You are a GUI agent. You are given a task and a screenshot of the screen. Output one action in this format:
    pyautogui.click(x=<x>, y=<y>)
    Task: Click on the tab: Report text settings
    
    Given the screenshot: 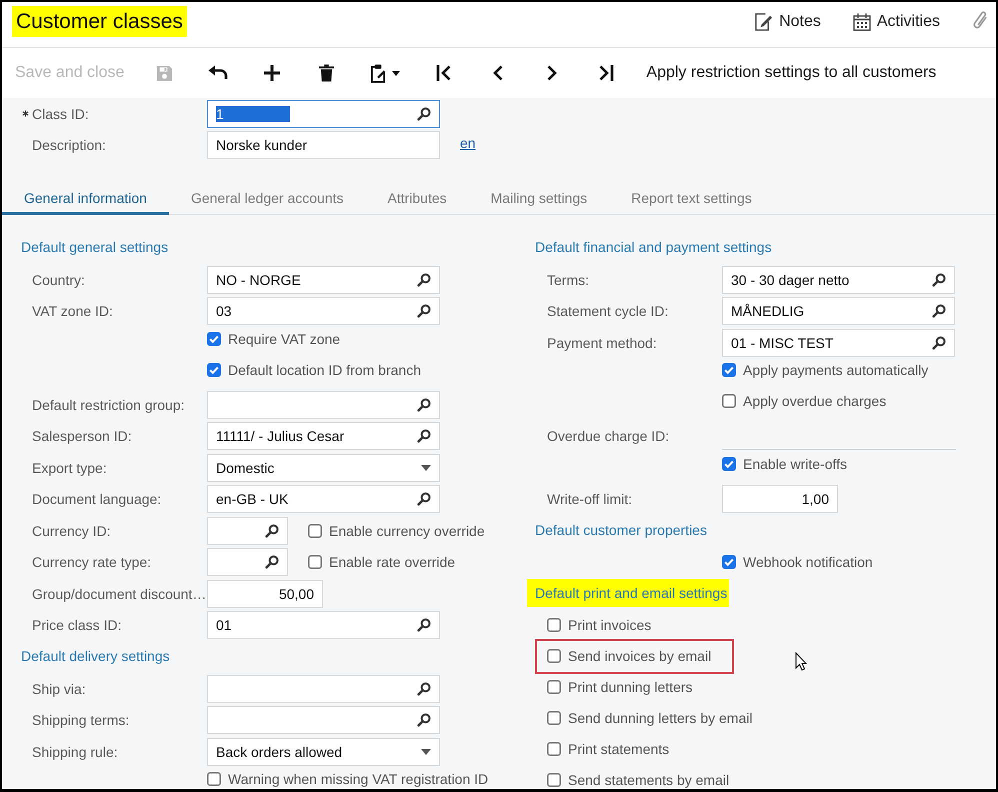 What is the action you would take?
    pyautogui.click(x=691, y=199)
    